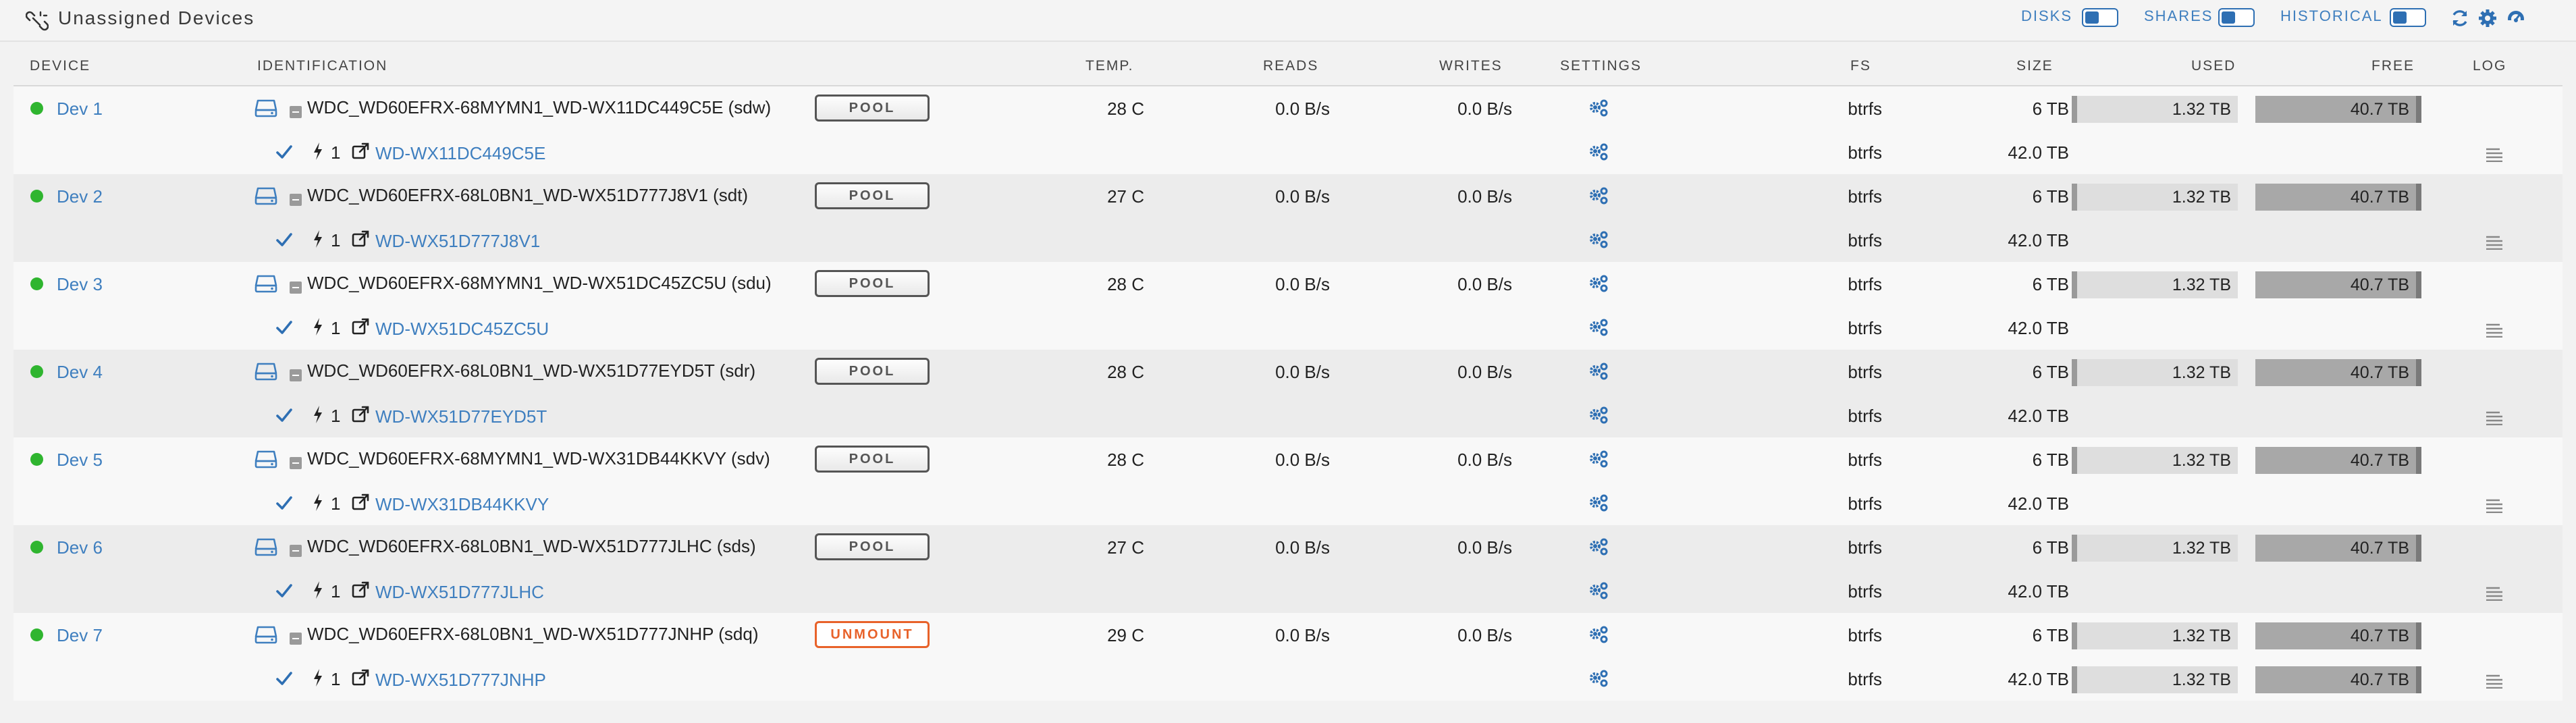 The height and width of the screenshot is (723, 2576). What do you see at coordinates (2100, 18) in the screenshot?
I see `disks-toggle` at bounding box center [2100, 18].